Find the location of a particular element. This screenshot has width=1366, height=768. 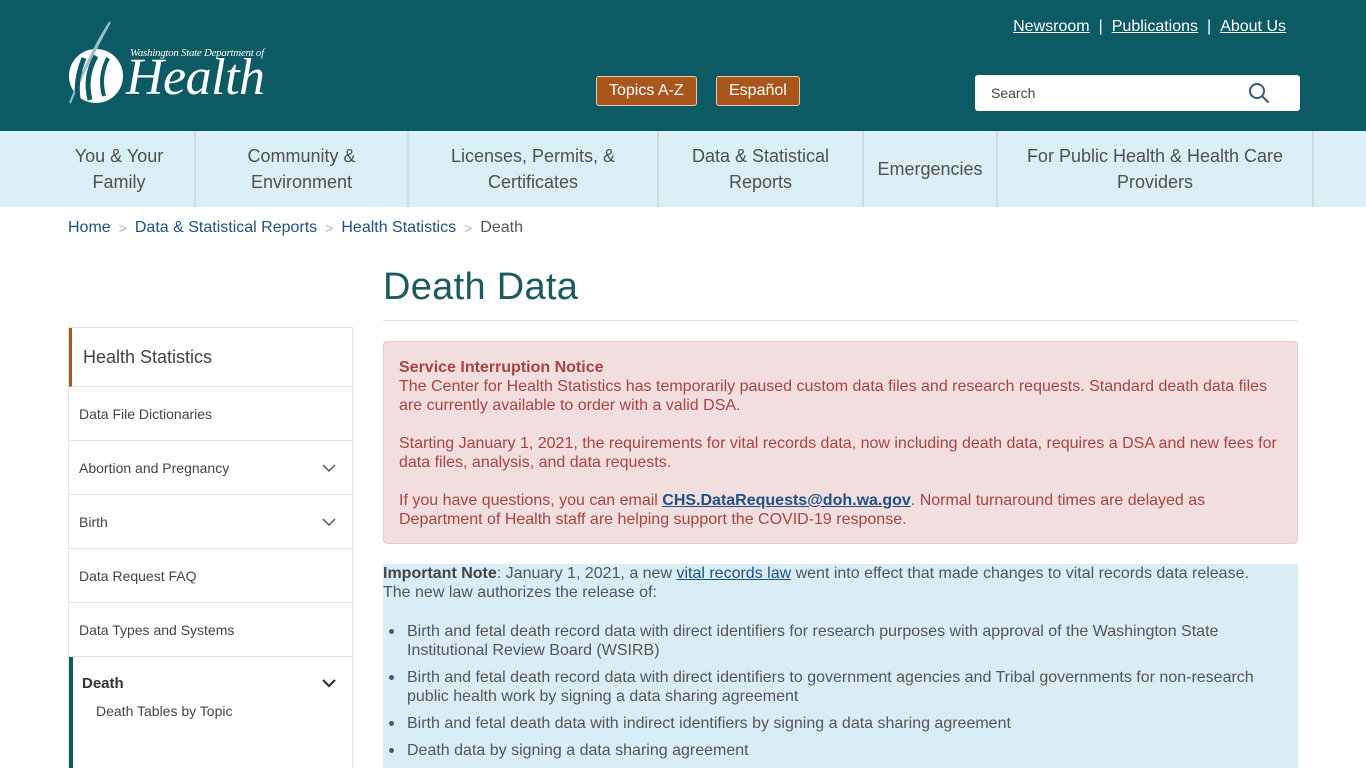

sidebar-item-death: Death Death Tables by Topic is located at coordinates (210, 712).